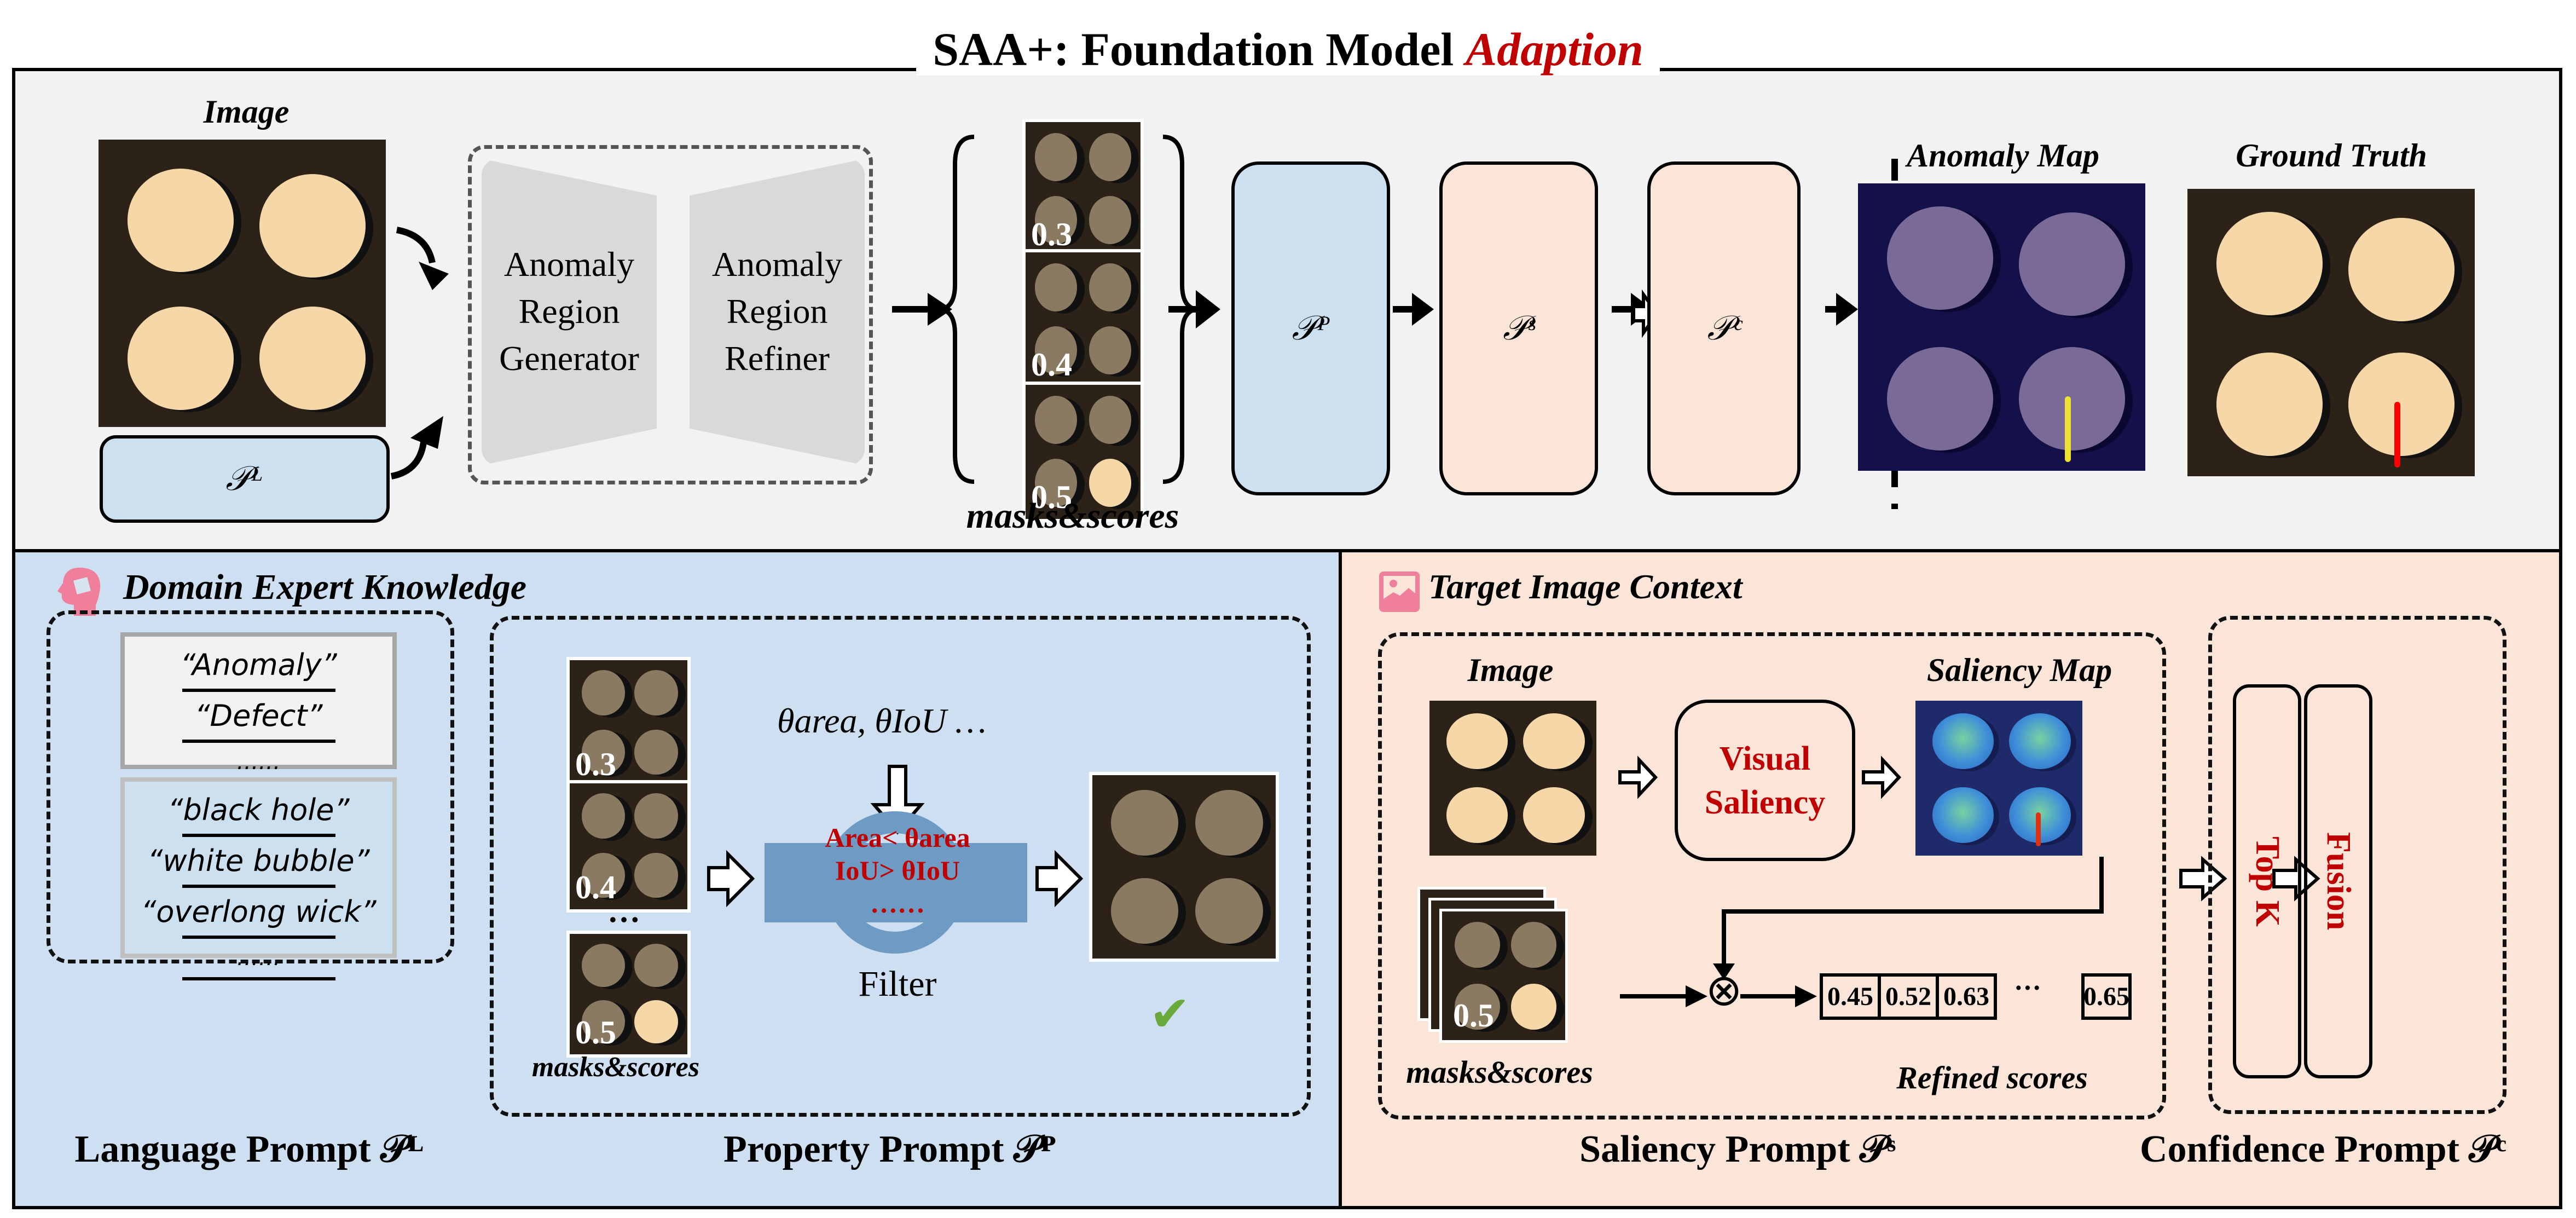 The height and width of the screenshot is (1218, 2576). I want to click on top-k-label: Top K, so click(2267, 881).